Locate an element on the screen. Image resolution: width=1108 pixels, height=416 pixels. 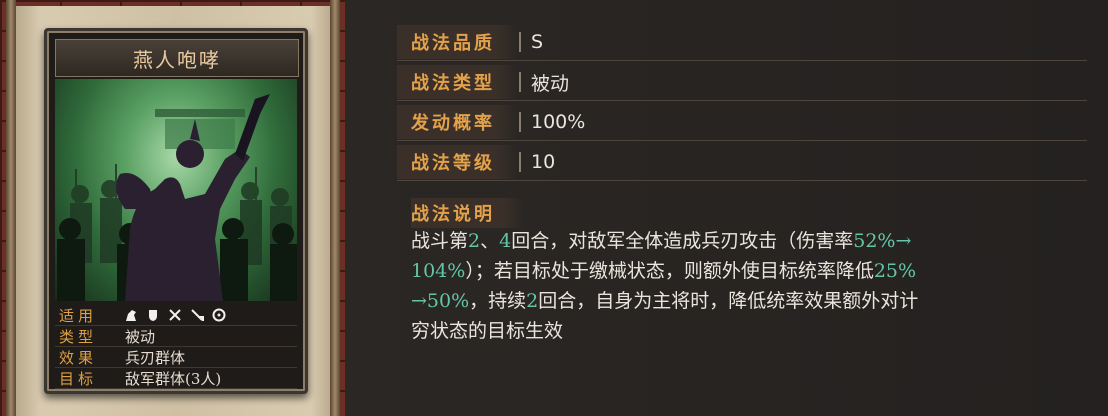
shield-icon is located at coordinates (153, 315).